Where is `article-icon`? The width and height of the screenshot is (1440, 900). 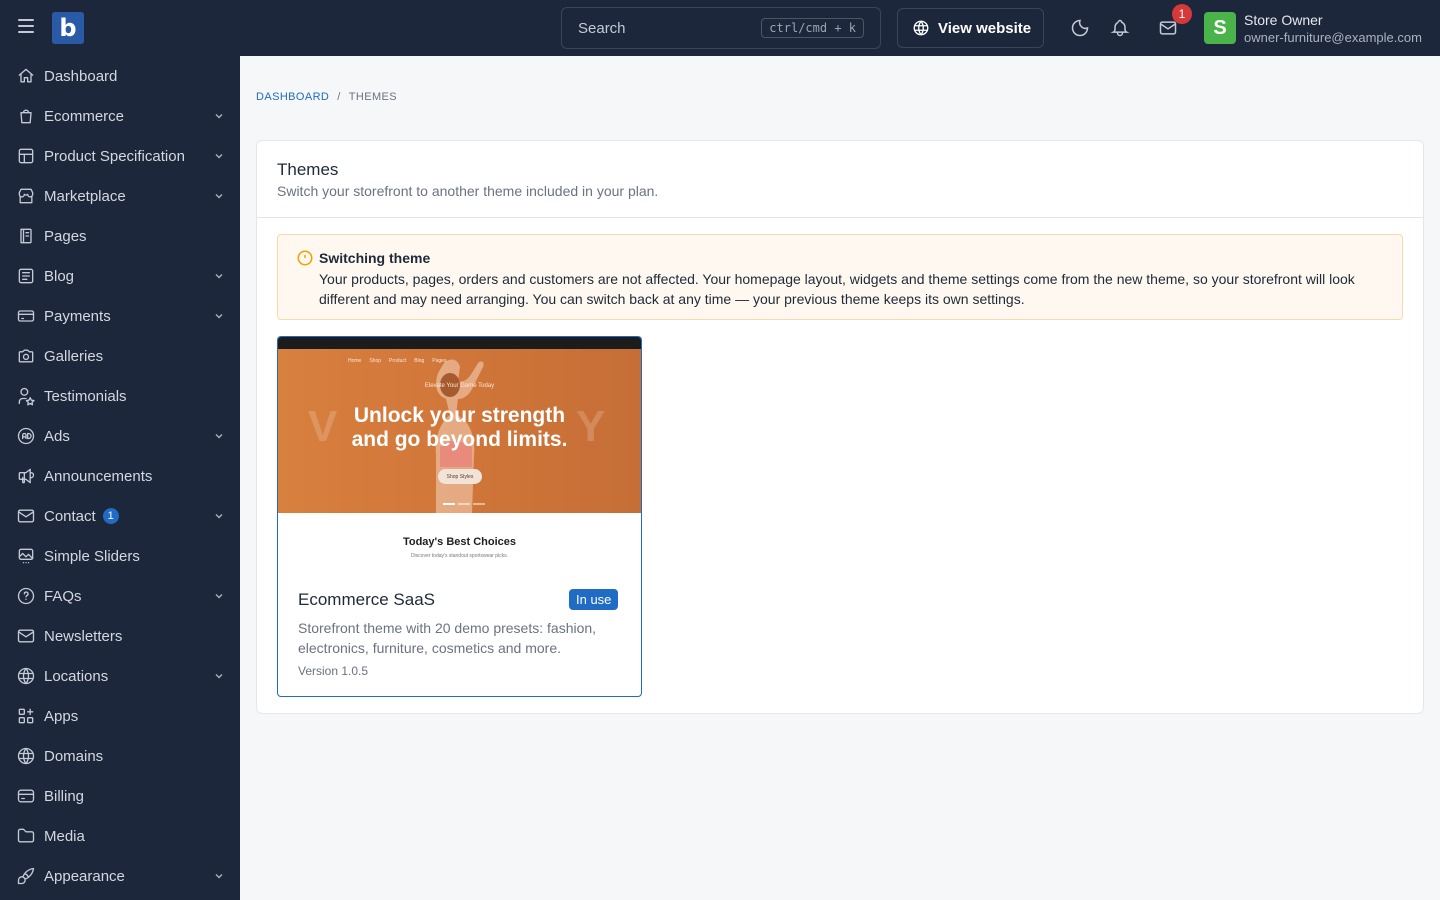
article-icon is located at coordinates (26, 276).